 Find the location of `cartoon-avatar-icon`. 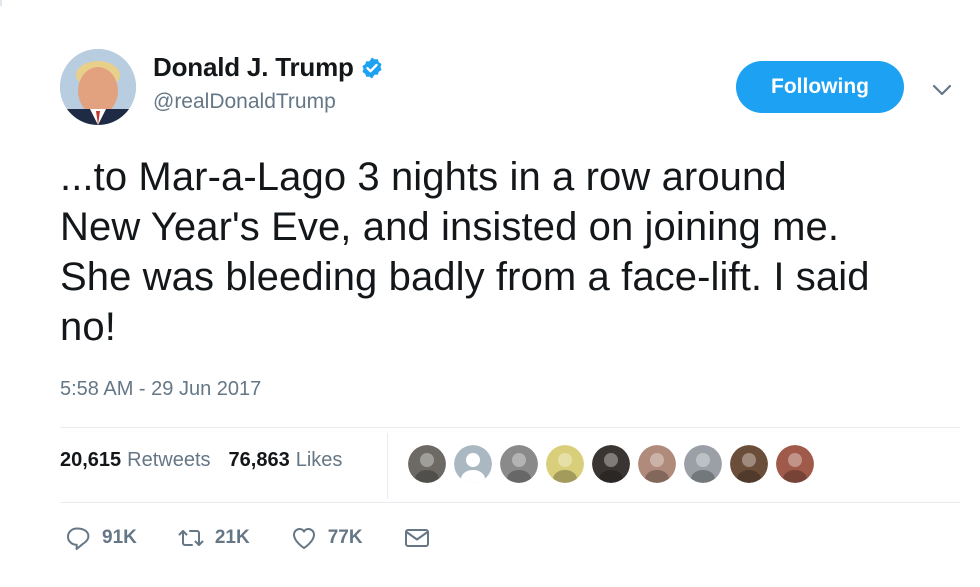

cartoon-avatar-icon is located at coordinates (565, 464).